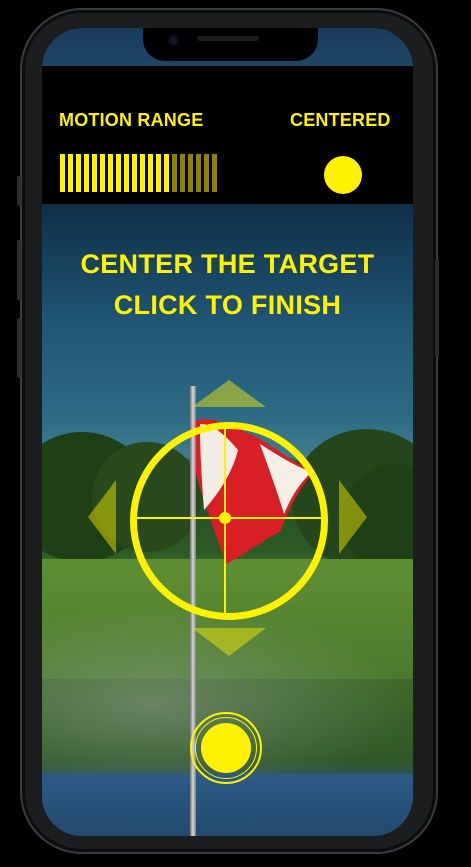  Describe the element at coordinates (227, 264) in the screenshot. I see `instruction-line-1: CENTER THE TARGET` at that location.